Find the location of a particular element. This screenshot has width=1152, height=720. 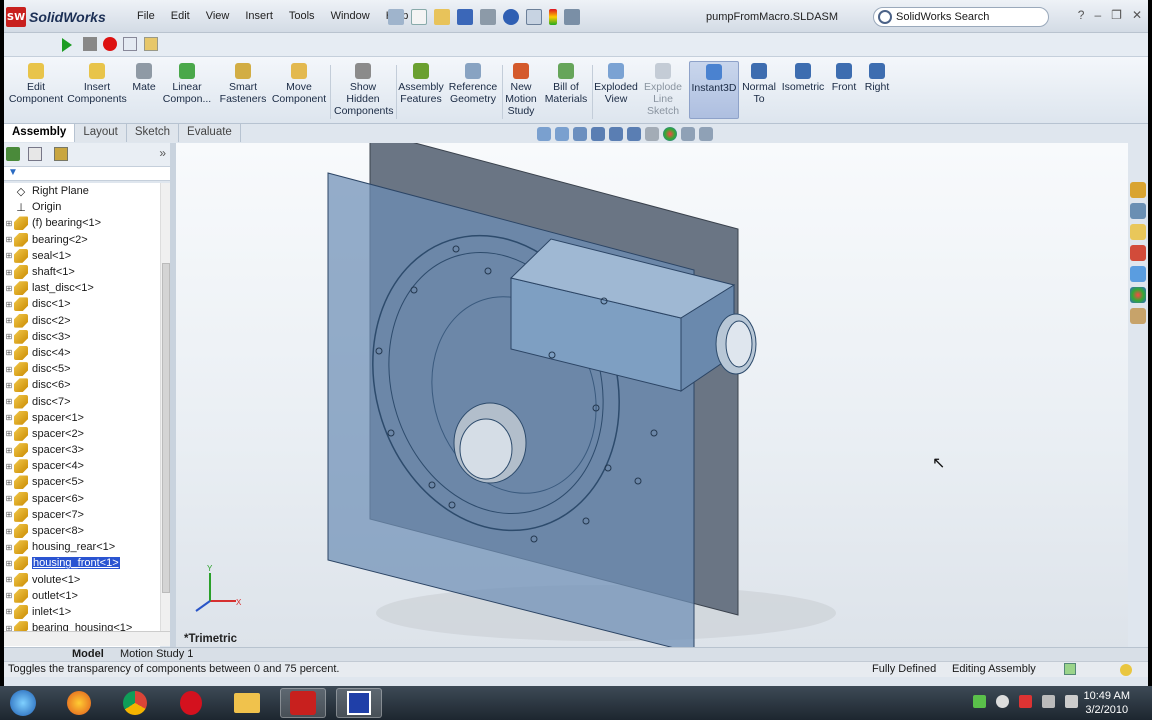

instant3d-button: Instant3D is located at coordinates (714, 90).